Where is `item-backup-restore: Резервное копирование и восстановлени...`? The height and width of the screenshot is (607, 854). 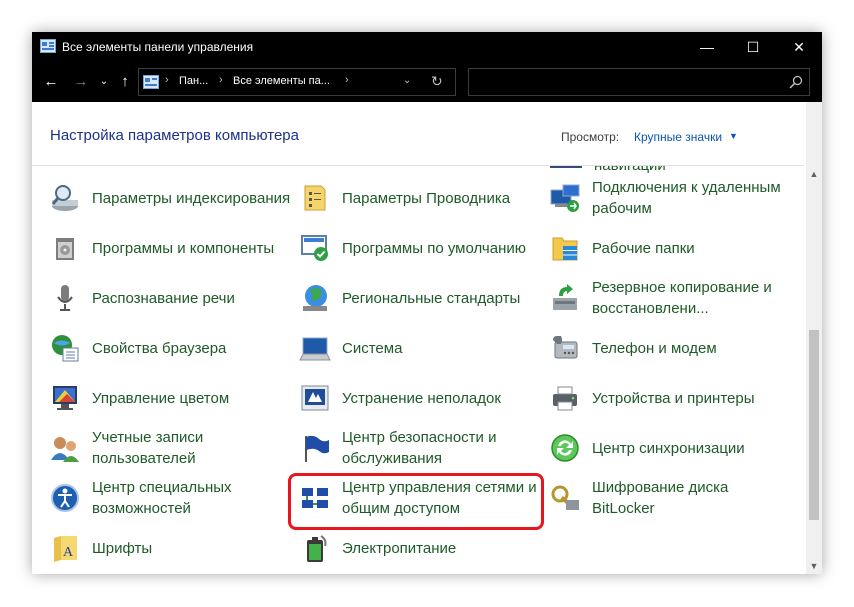 item-backup-restore: Резервное копирование и восстановлени... is located at coordinates (670, 298).